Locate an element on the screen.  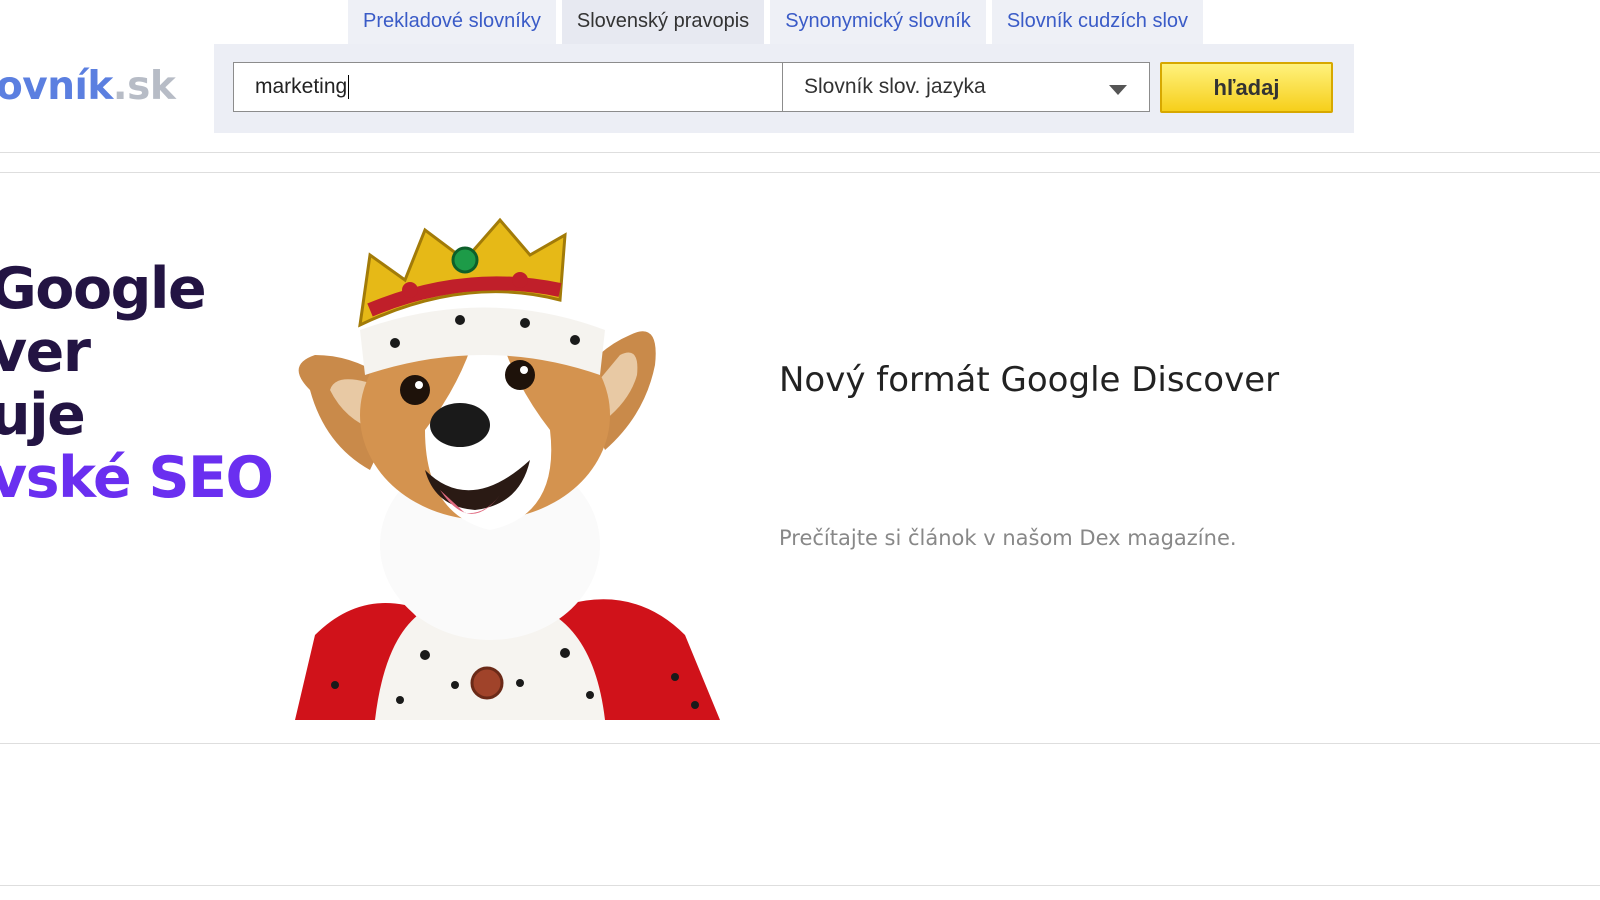
logo-text-main: ovník is located at coordinates (56, 86).